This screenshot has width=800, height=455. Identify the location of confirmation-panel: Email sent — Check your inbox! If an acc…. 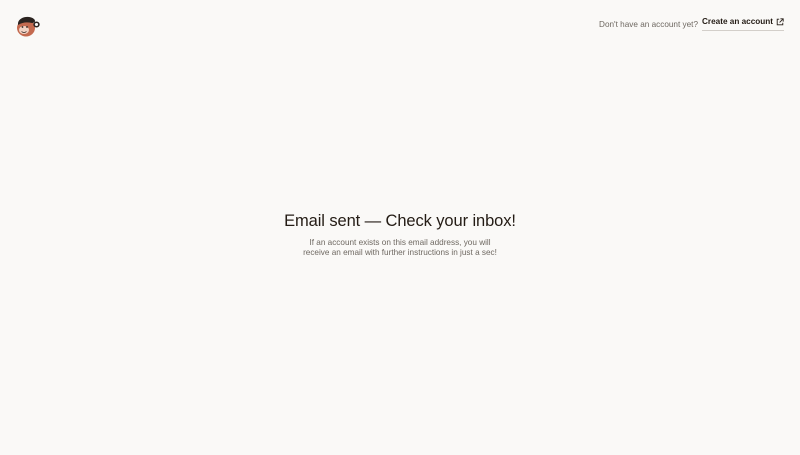
(400, 234).